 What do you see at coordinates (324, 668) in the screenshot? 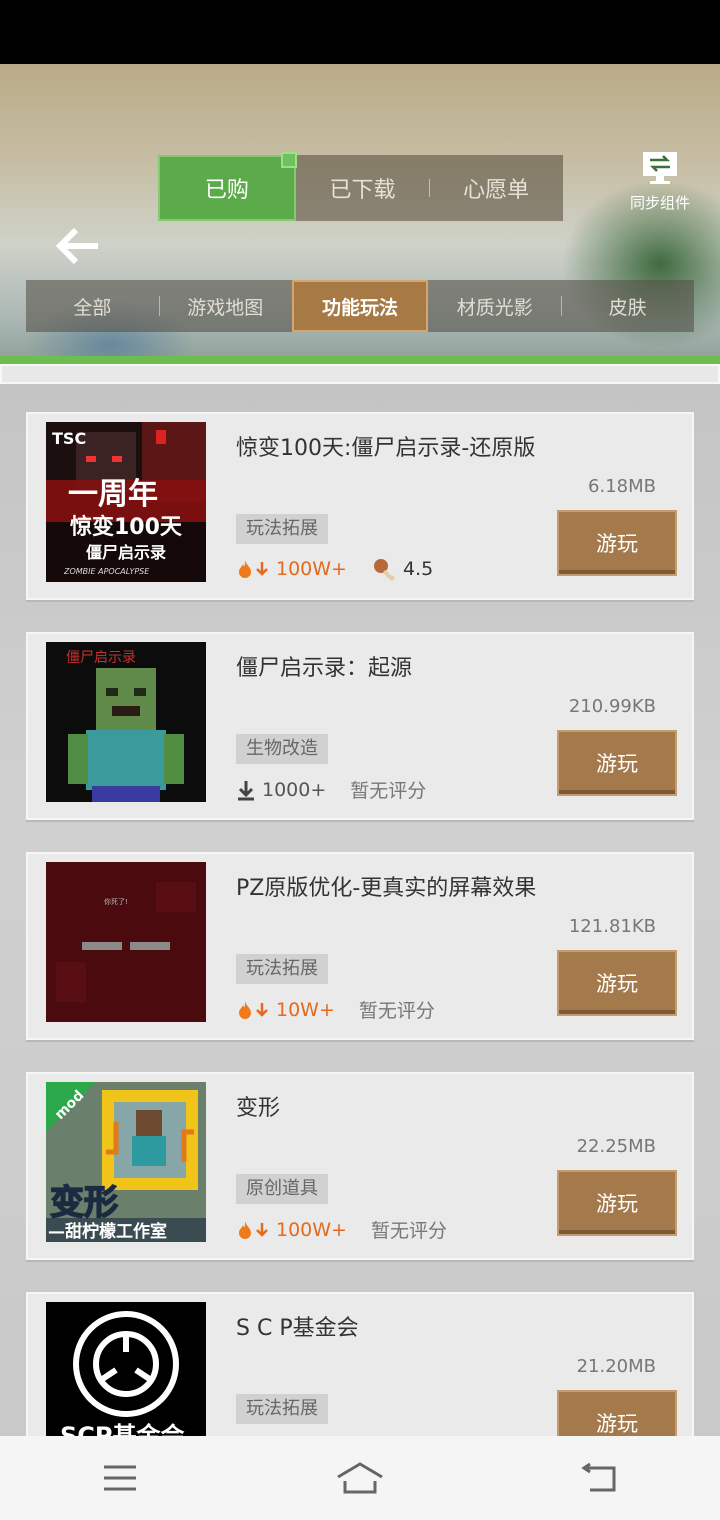
I see `item-title: 僵尸启示录：起源` at bounding box center [324, 668].